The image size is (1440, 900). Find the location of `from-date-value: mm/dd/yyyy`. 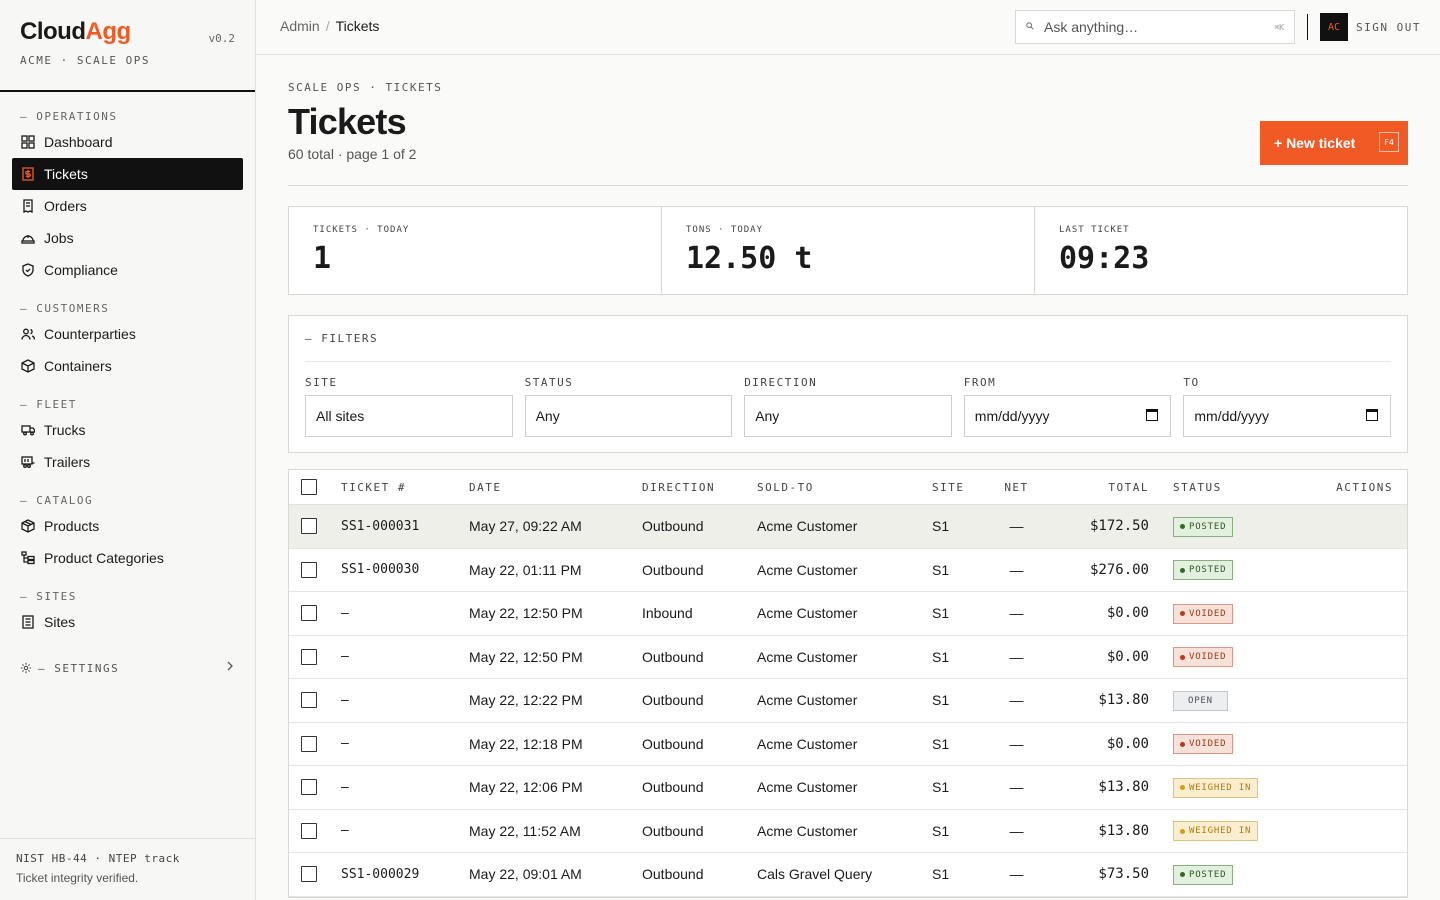

from-date-value: mm/dd/yyyy is located at coordinates (1012, 416).